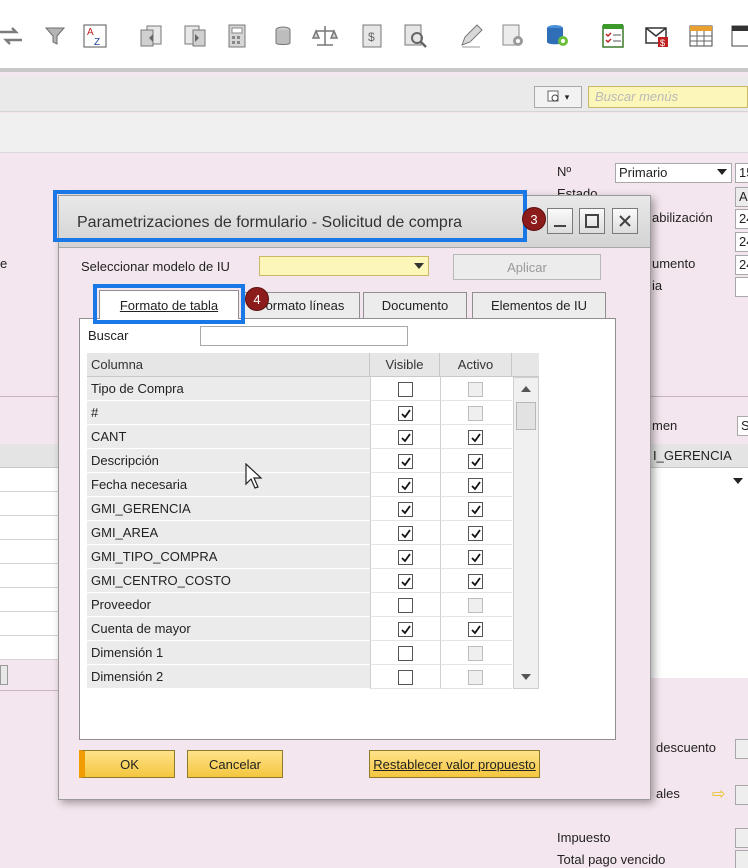  I want to click on summary-select: S, so click(742, 426).